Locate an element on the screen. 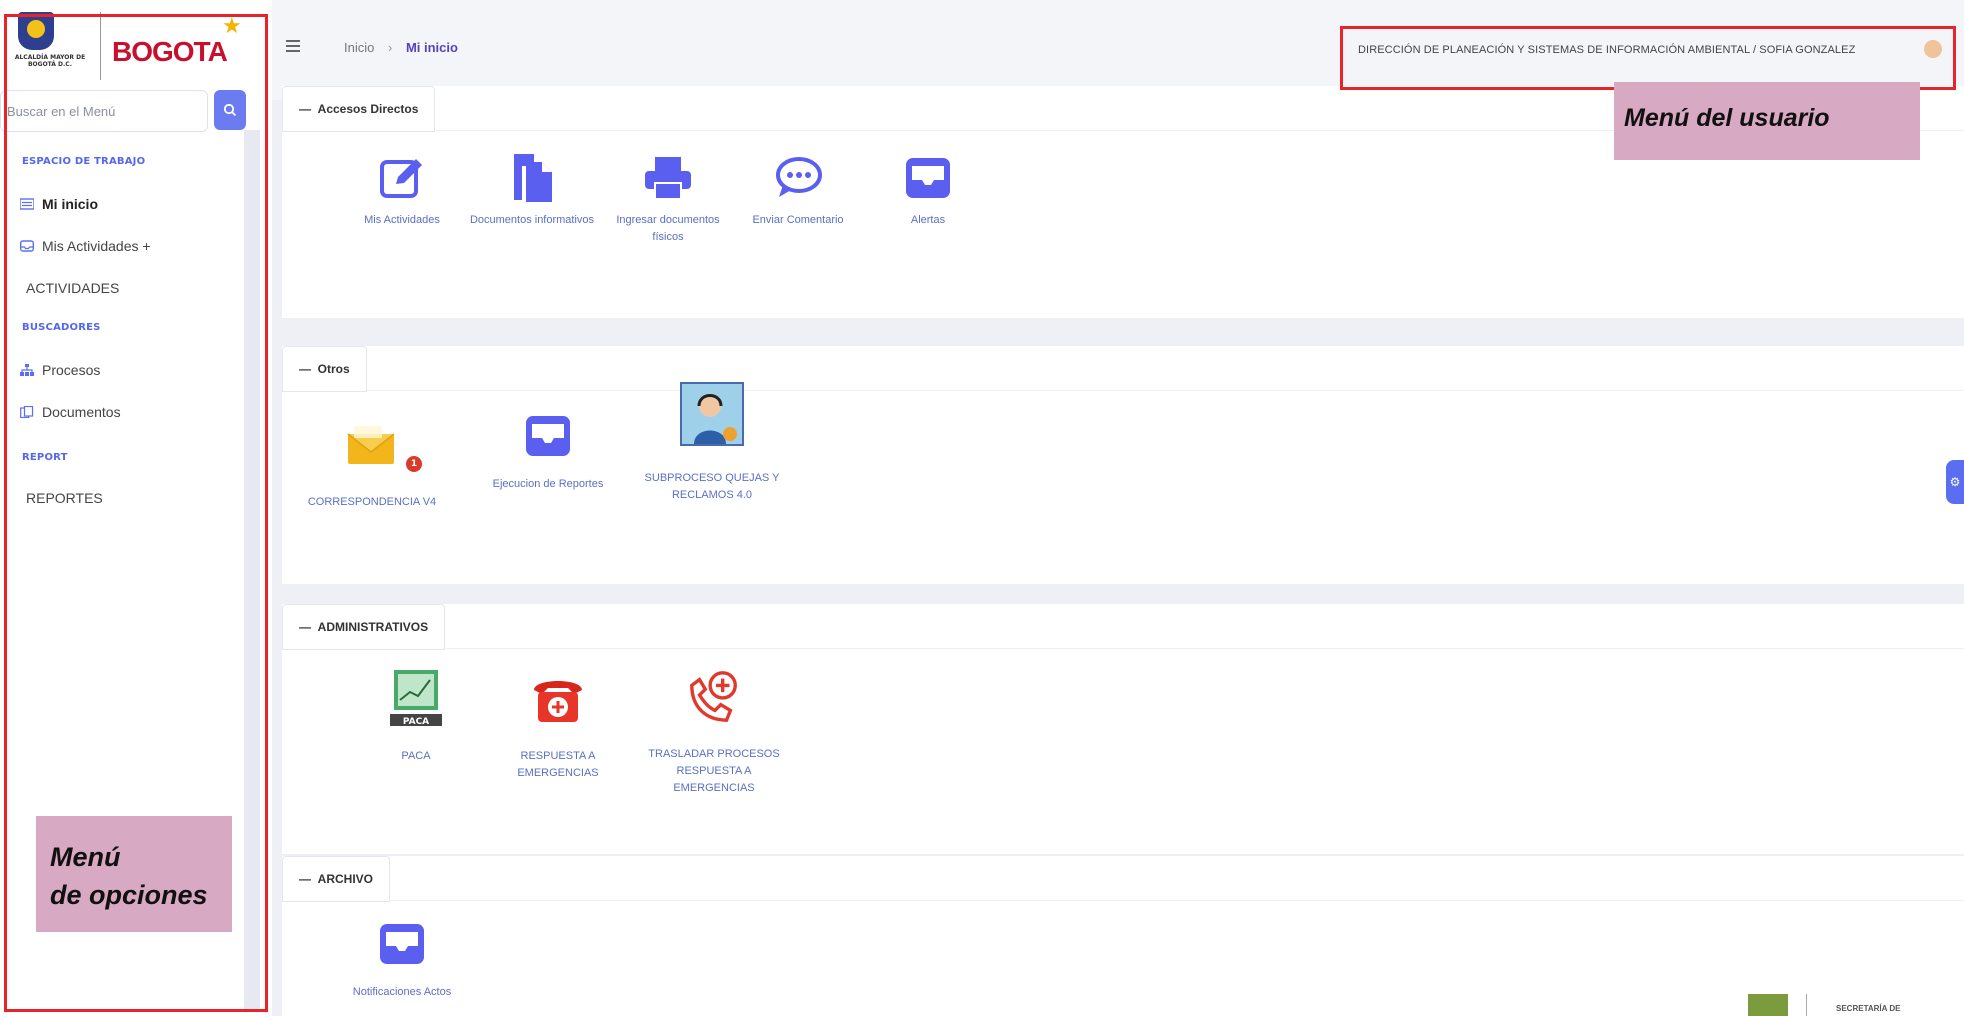  list-icon is located at coordinates (27, 204).